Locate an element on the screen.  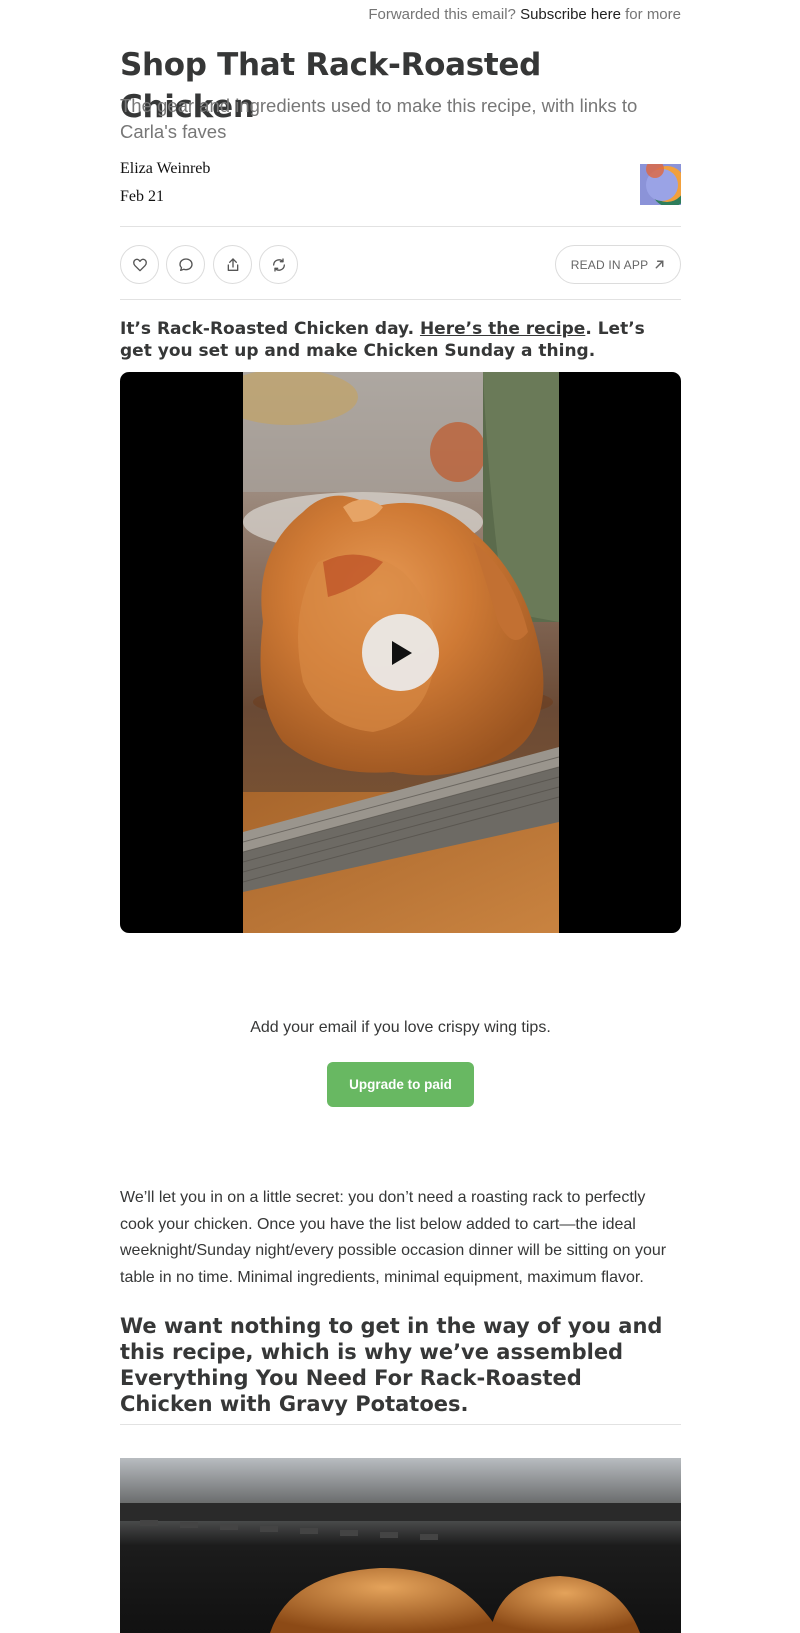
publication-logo is located at coordinates (660, 184).